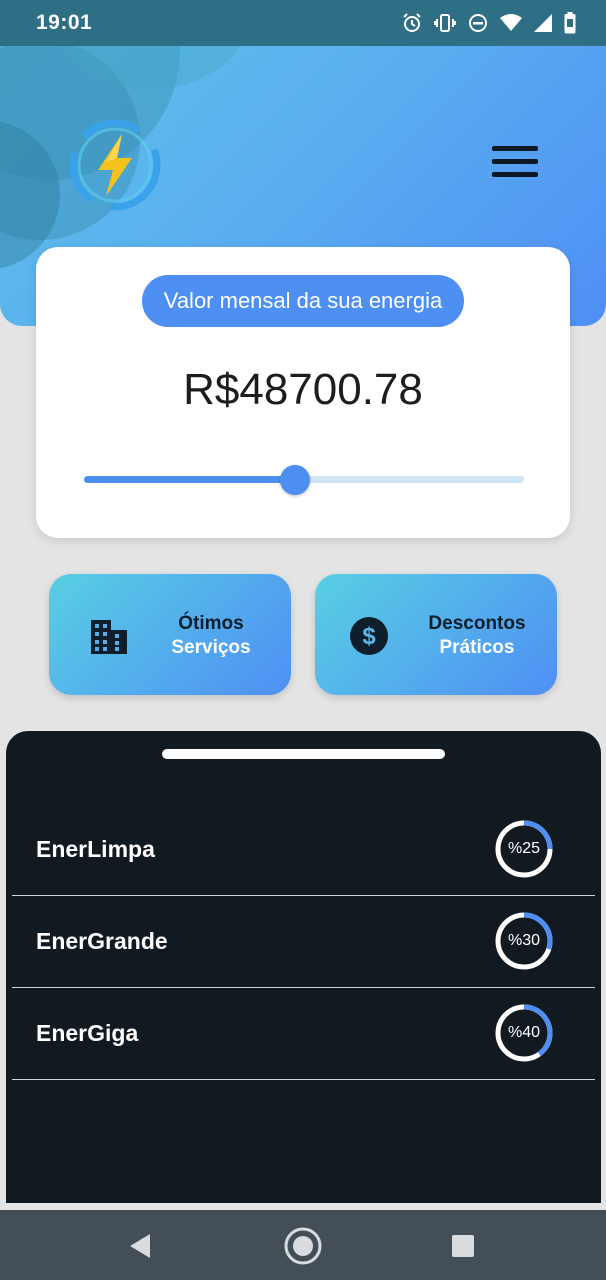 Image resolution: width=606 pixels, height=1280 pixels. Describe the element at coordinates (412, 22) in the screenshot. I see `alarm-icon` at that location.